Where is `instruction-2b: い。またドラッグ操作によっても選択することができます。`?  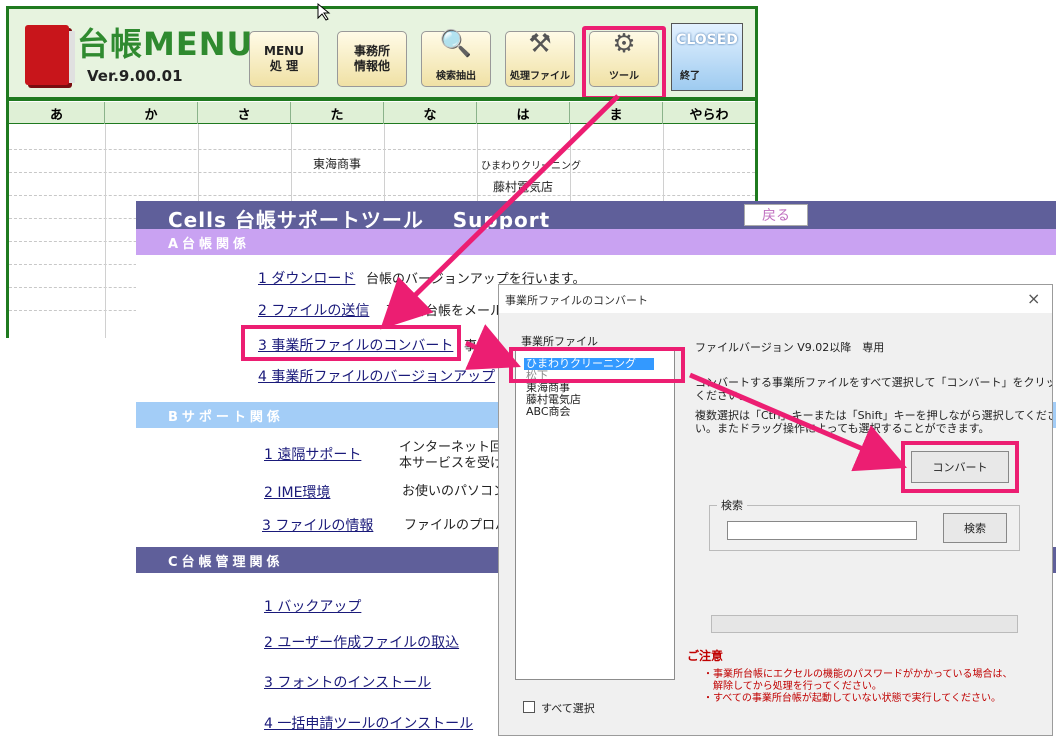 instruction-2b: い。またドラッグ操作によっても選択することができます。 is located at coordinates (842, 428).